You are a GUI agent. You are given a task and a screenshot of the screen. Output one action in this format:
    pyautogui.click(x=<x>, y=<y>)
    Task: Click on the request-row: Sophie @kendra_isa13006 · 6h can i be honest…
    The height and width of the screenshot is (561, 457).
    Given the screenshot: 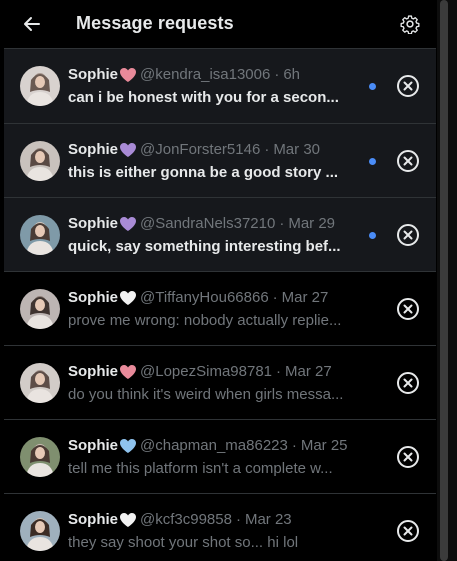 What is the action you would take?
    pyautogui.click(x=220, y=85)
    